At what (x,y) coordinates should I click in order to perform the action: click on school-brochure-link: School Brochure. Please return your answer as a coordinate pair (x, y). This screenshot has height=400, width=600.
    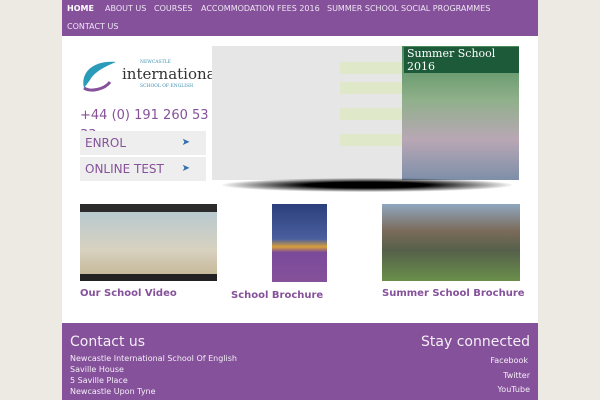
    Looking at the image, I should click on (277, 295).